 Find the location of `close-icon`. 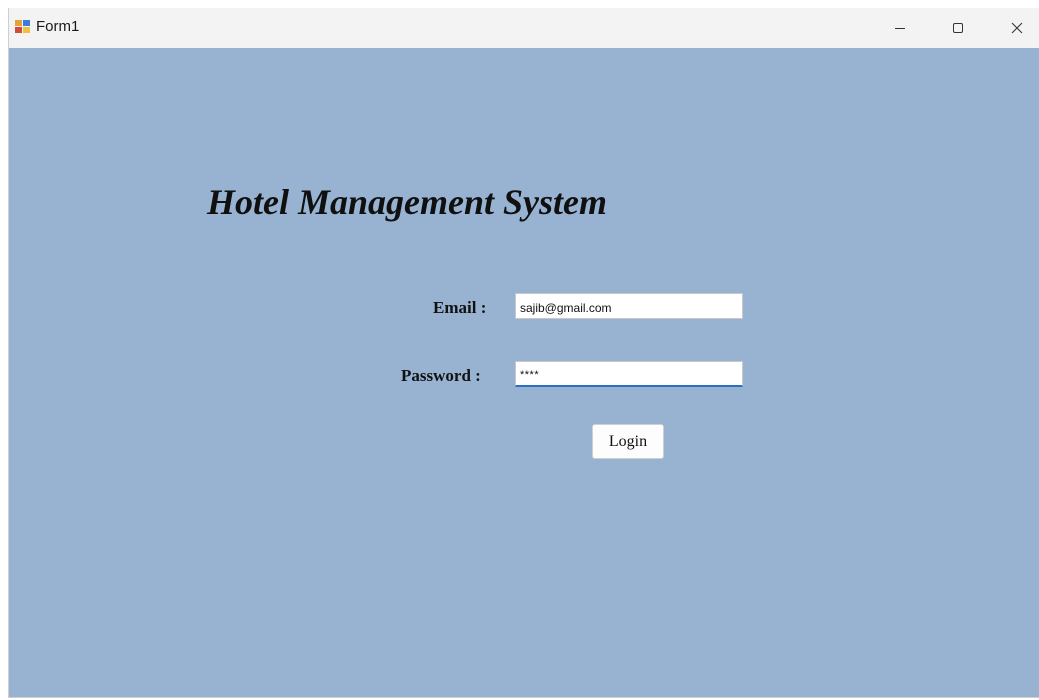

close-icon is located at coordinates (1017, 28).